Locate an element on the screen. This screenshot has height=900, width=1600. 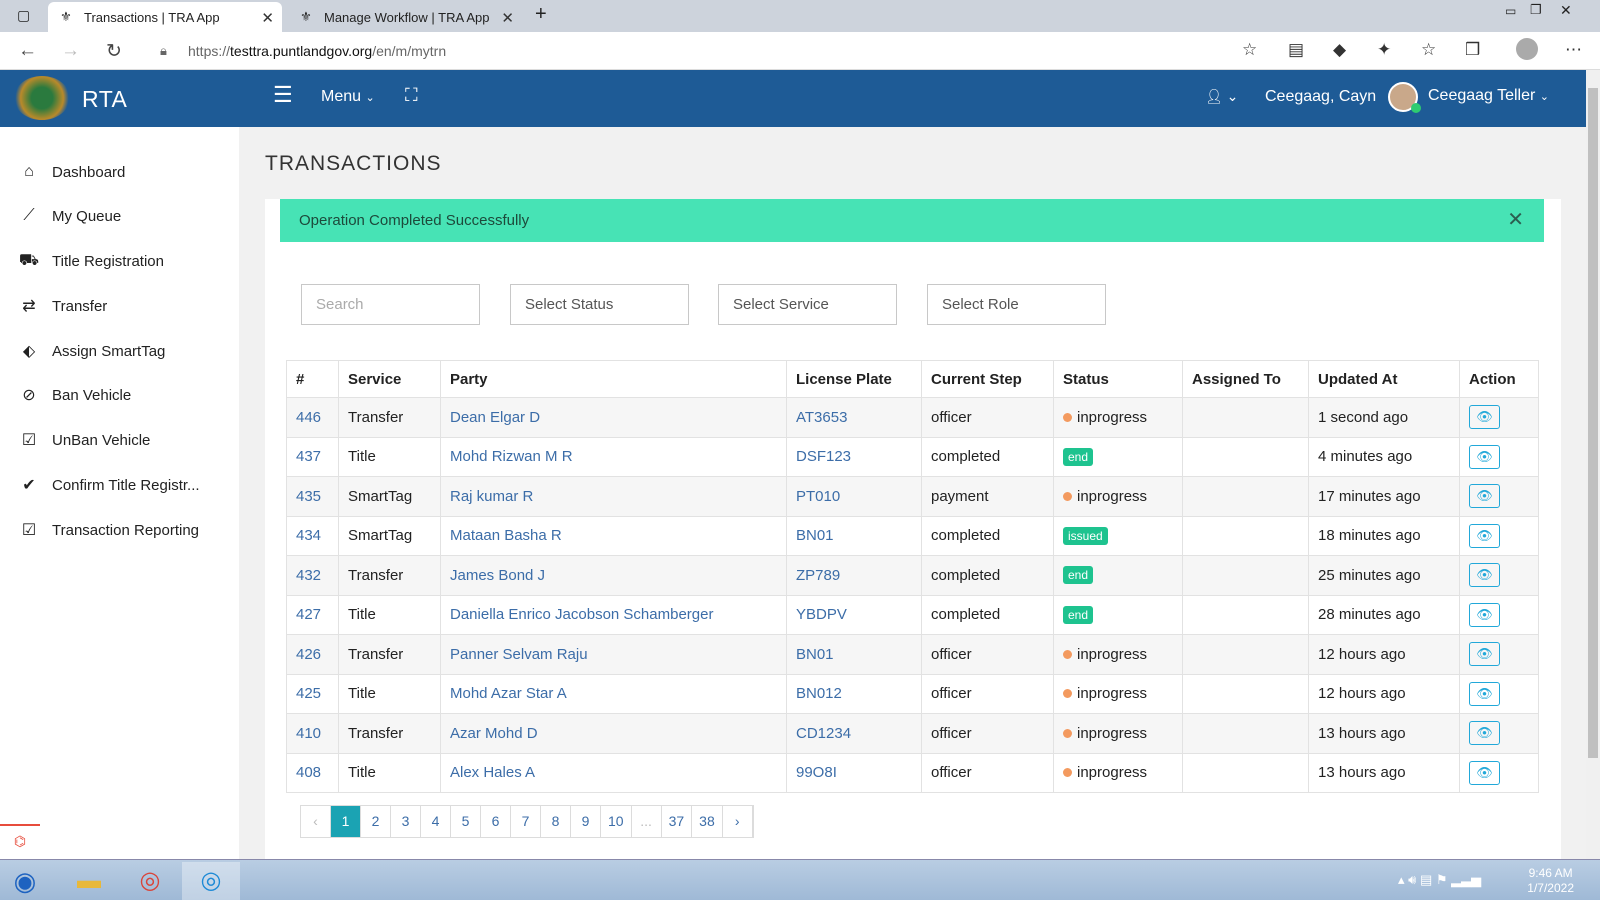
party-link: Dean Elgar D is located at coordinates (495, 417).